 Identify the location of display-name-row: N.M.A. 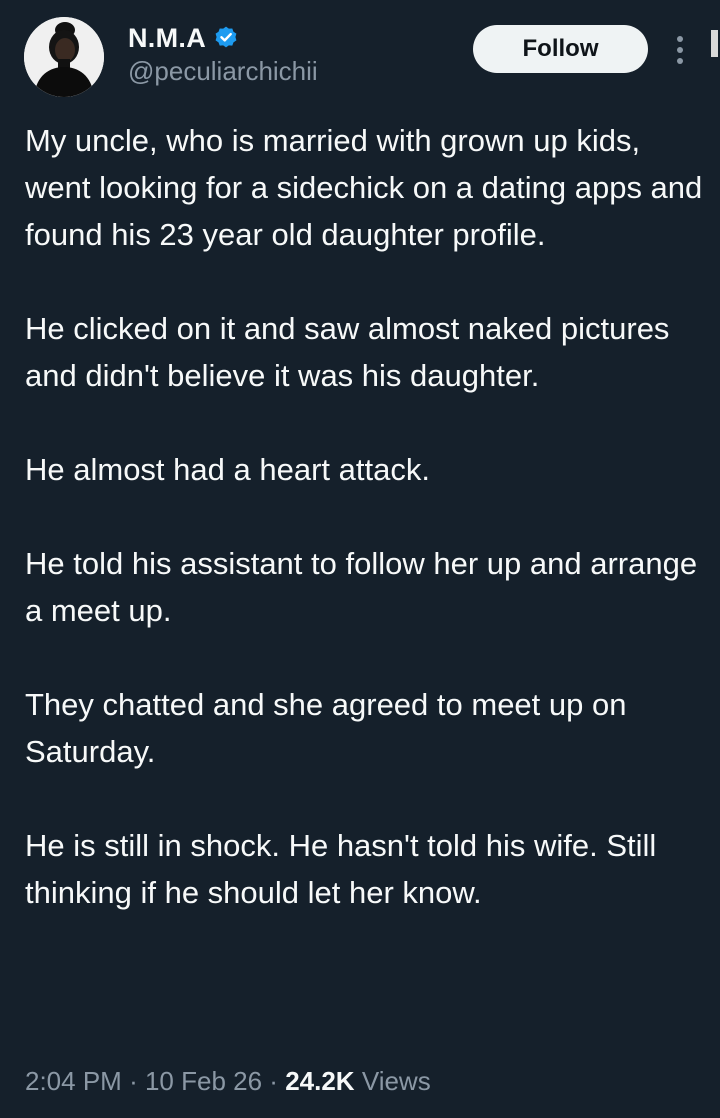
(183, 38).